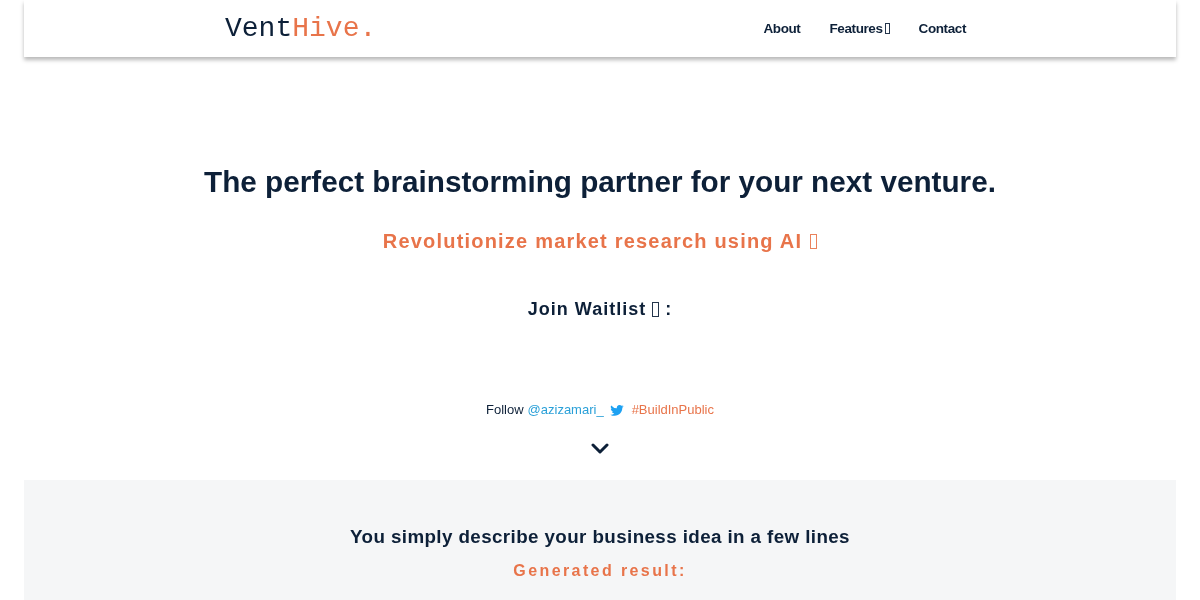 The height and width of the screenshot is (600, 1200). I want to click on section-title: You simply describe your business idea in a few lines, so click(600, 537).